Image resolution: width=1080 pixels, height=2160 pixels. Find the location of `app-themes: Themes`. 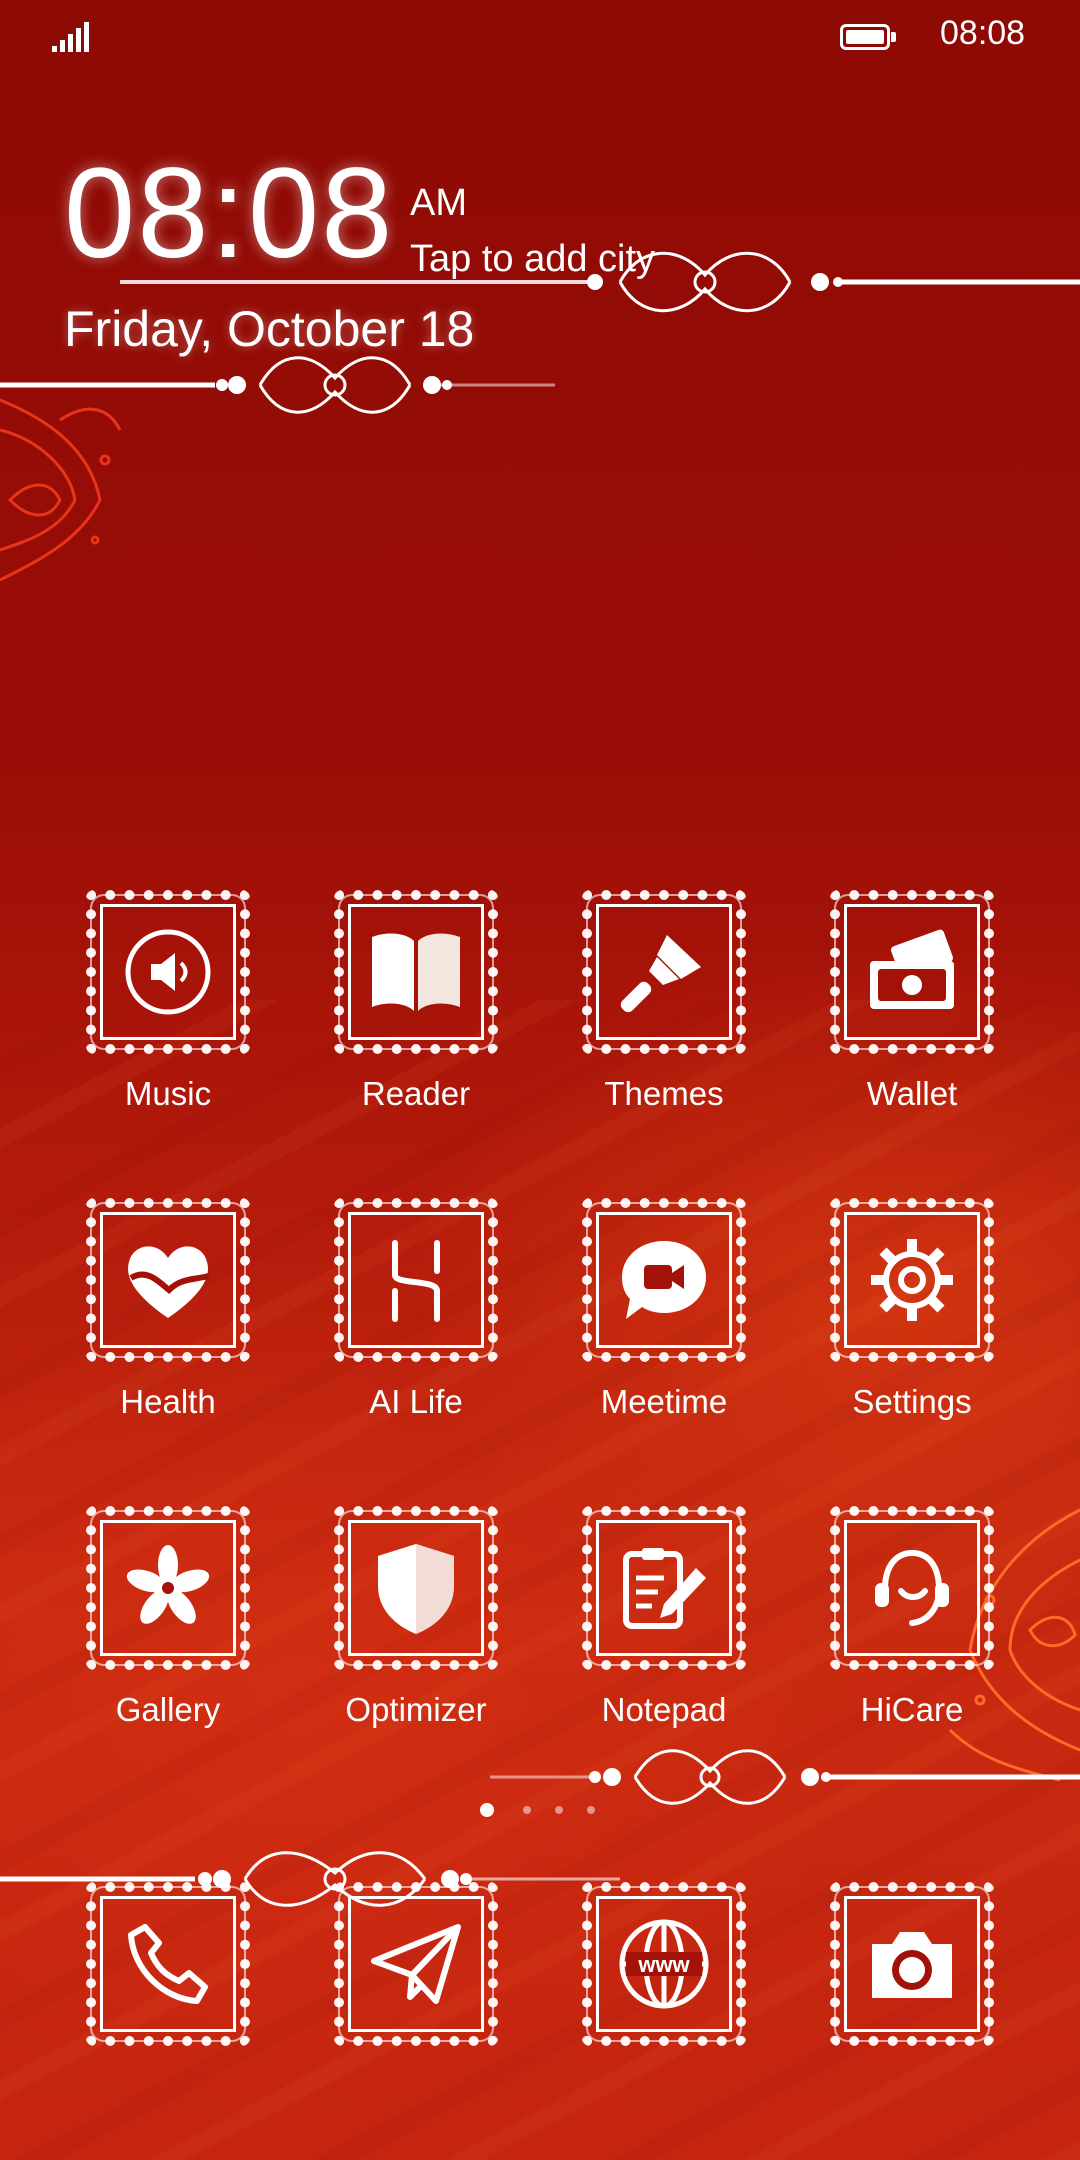

app-themes: Themes is located at coordinates (664, 1020).